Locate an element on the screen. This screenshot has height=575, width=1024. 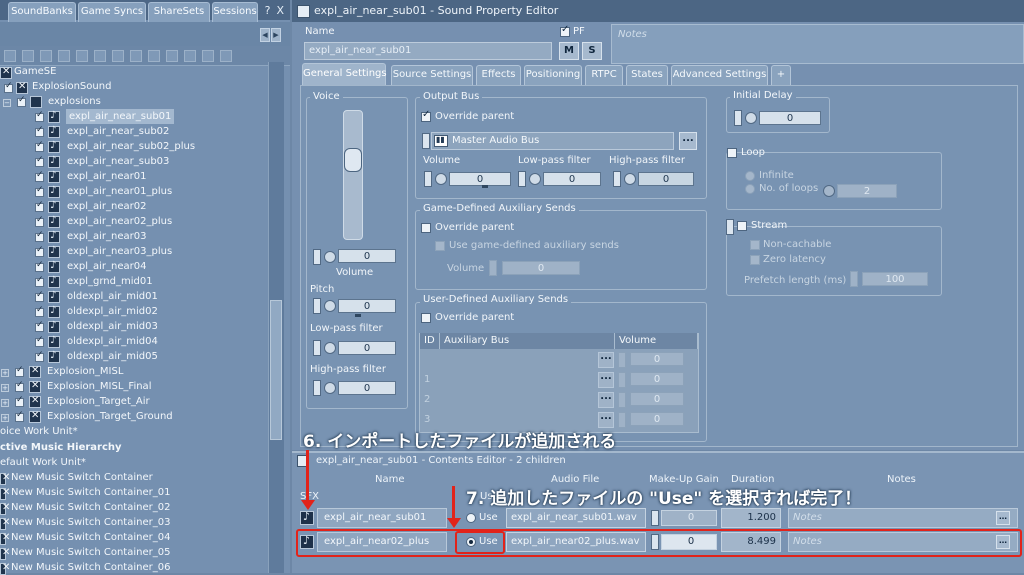
tab-add-button: + is located at coordinates (781, 75).